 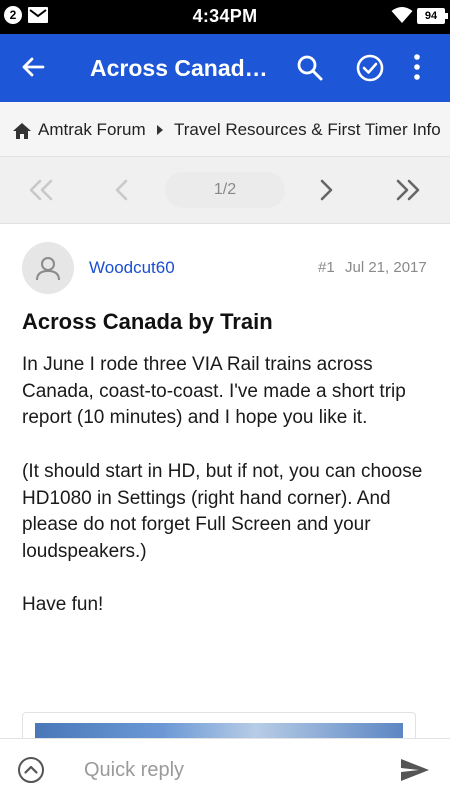 What do you see at coordinates (386, 267) in the screenshot?
I see `post-date: Jul 21, 2017` at bounding box center [386, 267].